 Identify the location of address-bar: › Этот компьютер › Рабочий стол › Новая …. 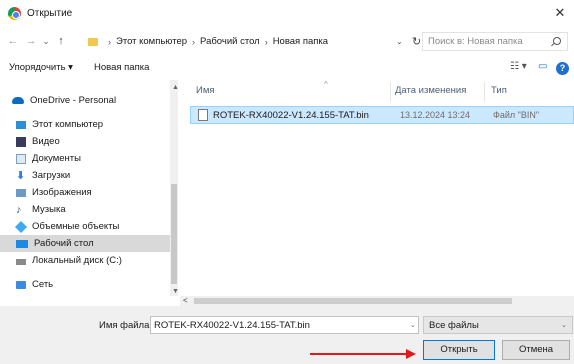
(239, 41).